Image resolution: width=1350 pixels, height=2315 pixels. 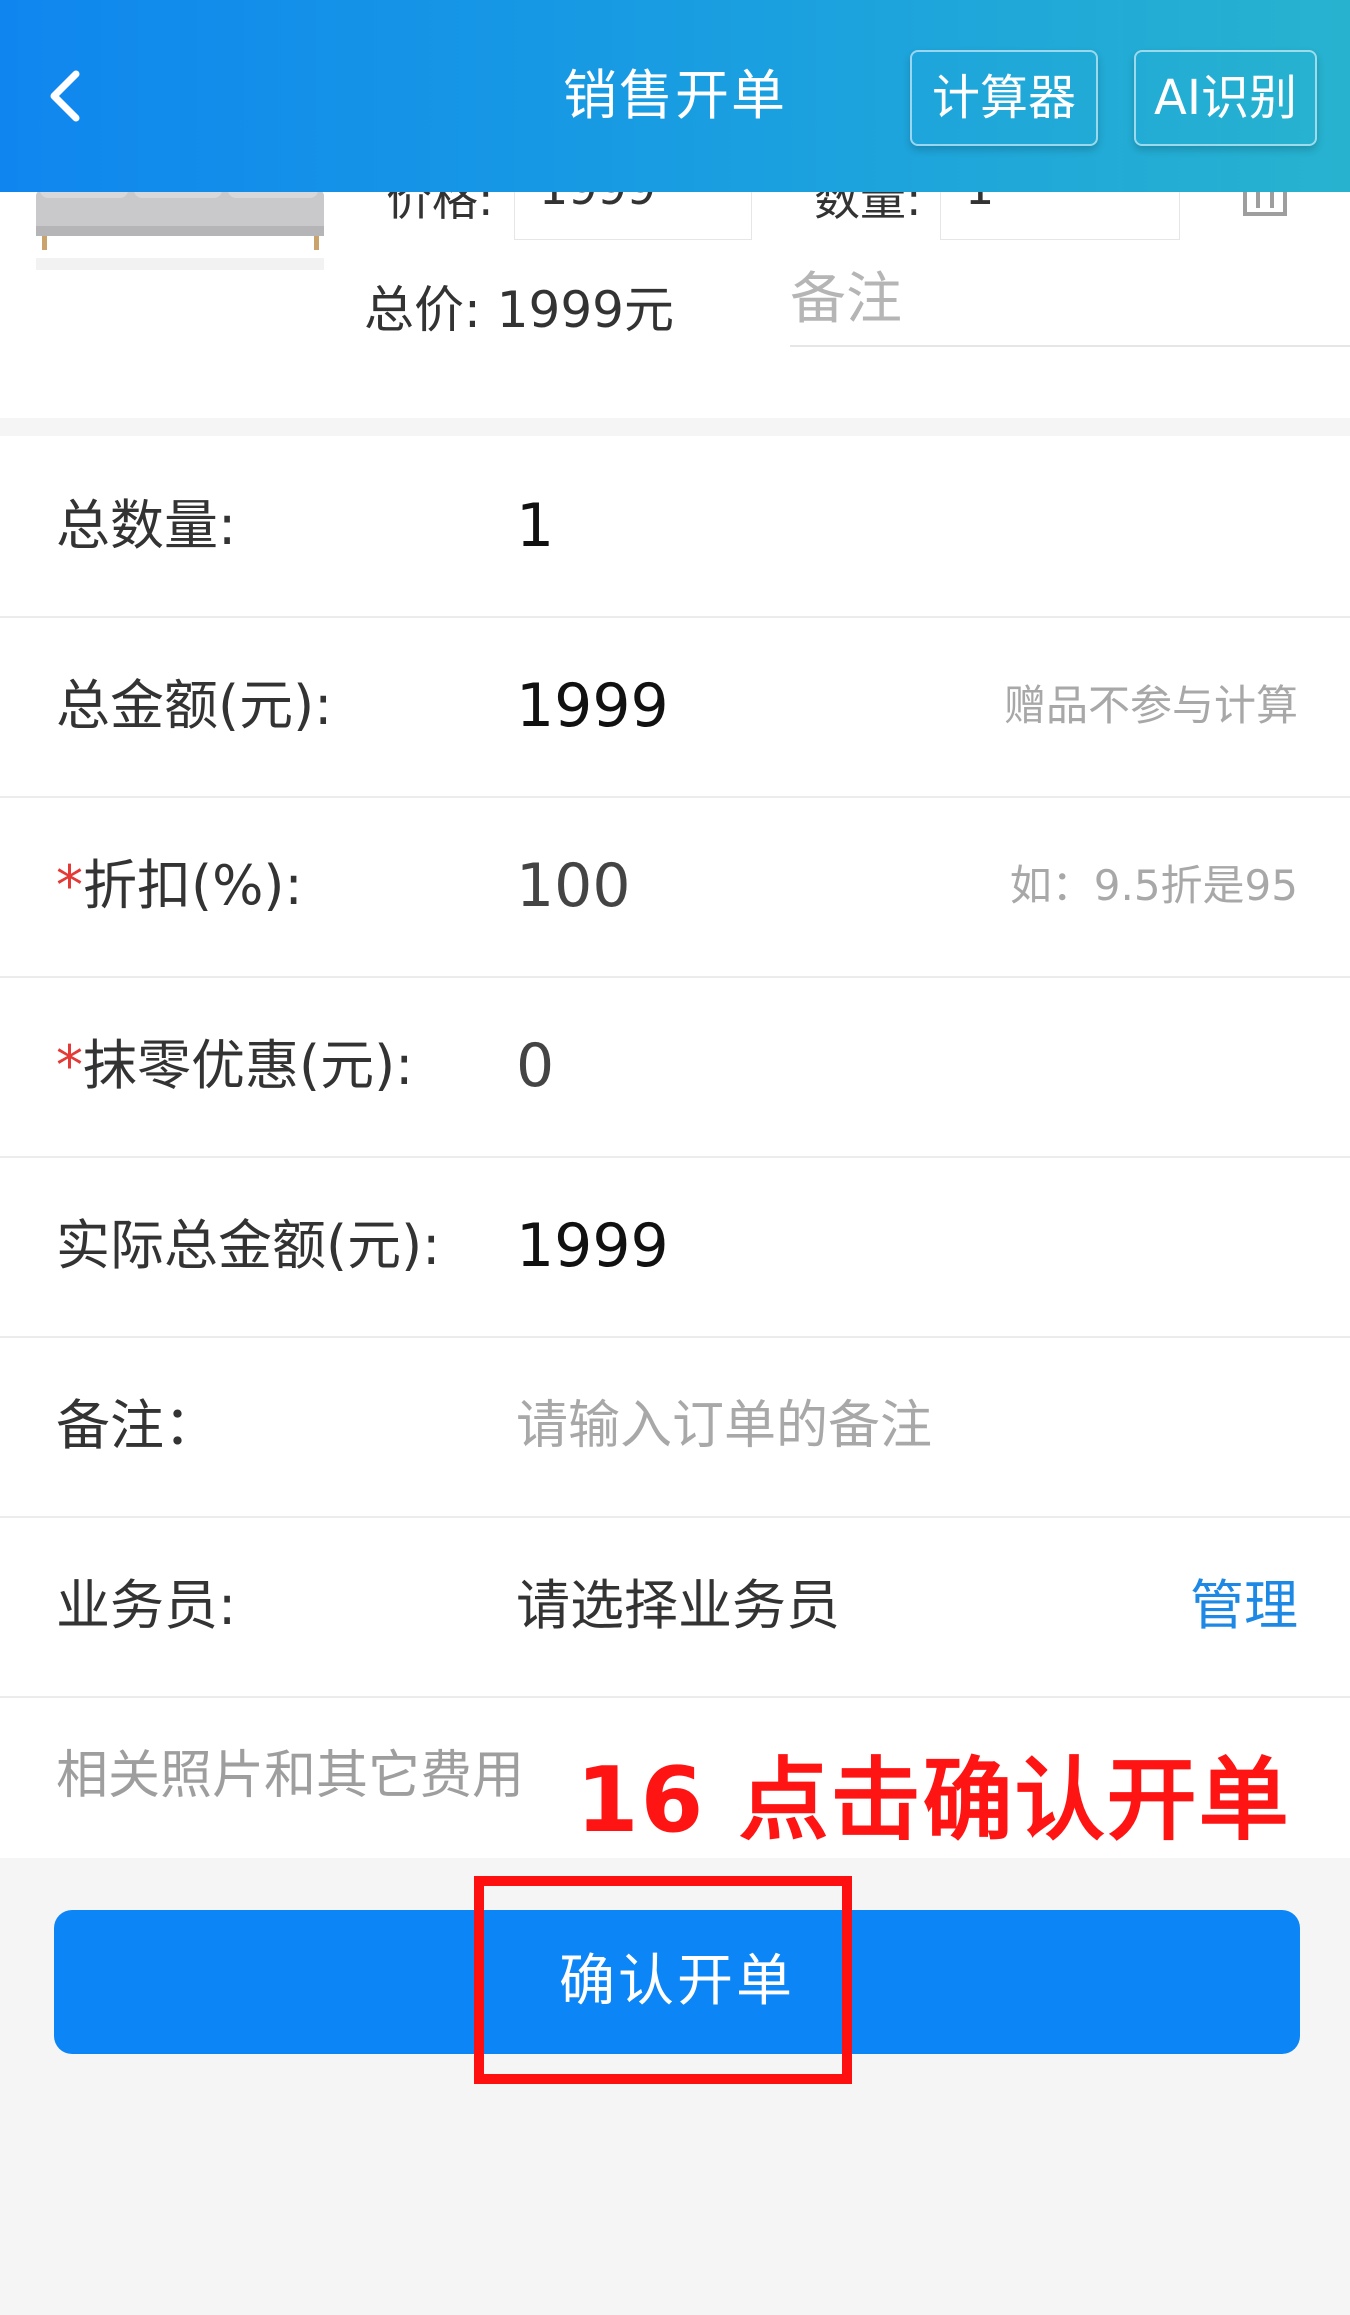 What do you see at coordinates (137, 1425) in the screenshot?
I see `order-remark-label: 备注：` at bounding box center [137, 1425].